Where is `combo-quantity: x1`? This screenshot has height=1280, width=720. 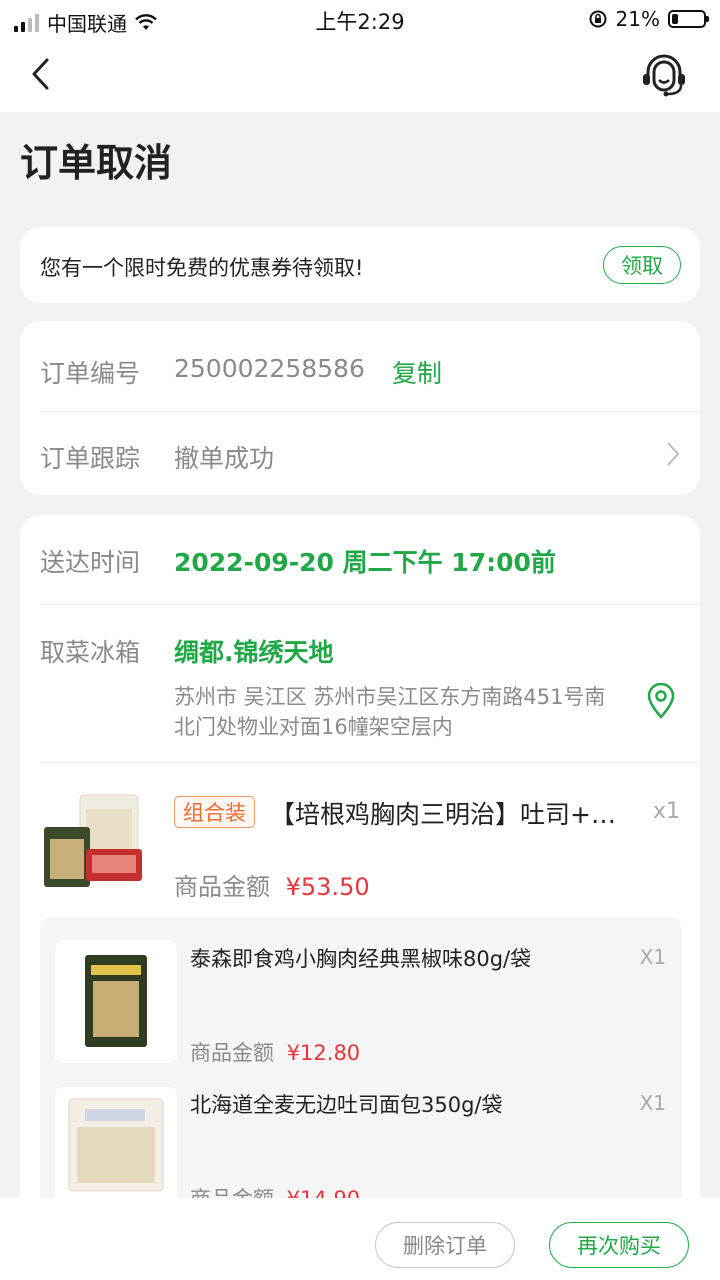 combo-quantity: x1 is located at coordinates (666, 811).